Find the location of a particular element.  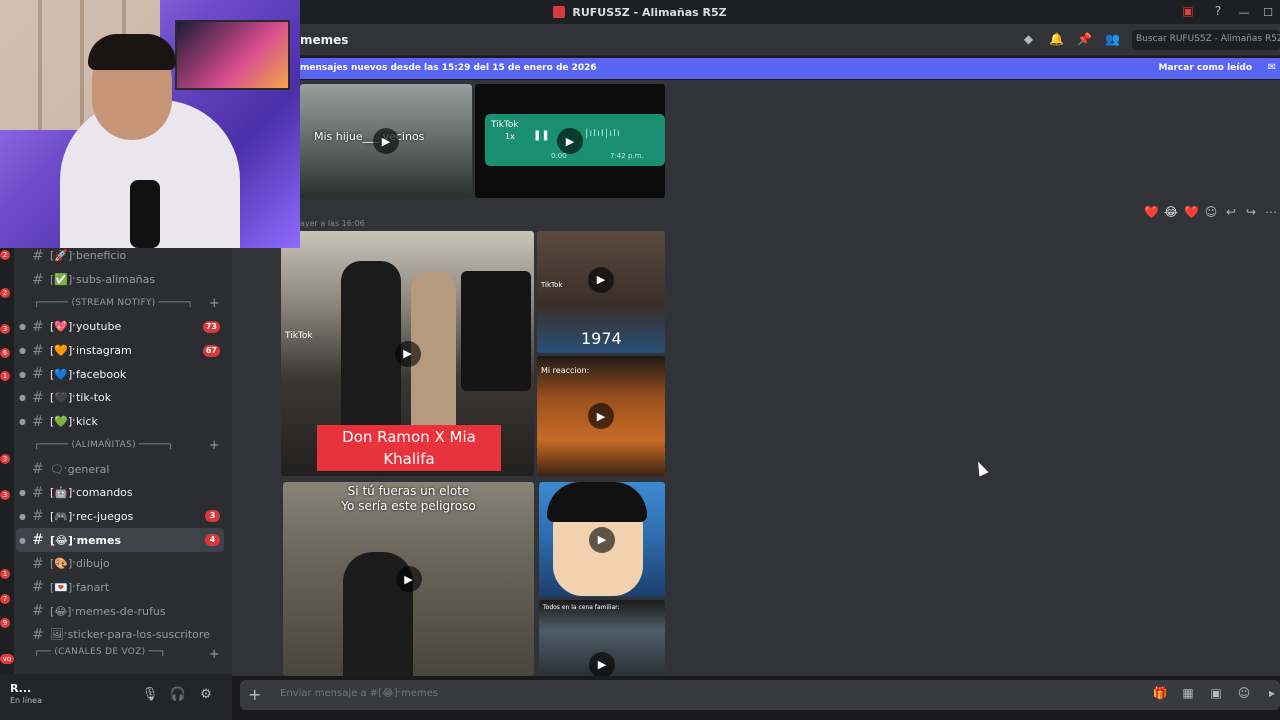

minimize-button: — is located at coordinates (1244, 12).